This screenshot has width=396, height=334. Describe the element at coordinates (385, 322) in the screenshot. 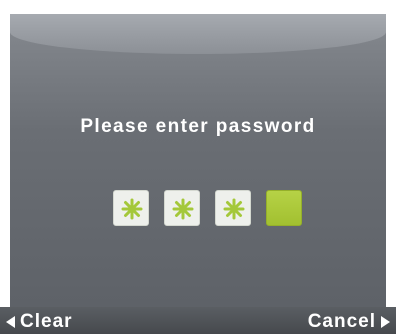

I see `arrow-right-icon` at that location.